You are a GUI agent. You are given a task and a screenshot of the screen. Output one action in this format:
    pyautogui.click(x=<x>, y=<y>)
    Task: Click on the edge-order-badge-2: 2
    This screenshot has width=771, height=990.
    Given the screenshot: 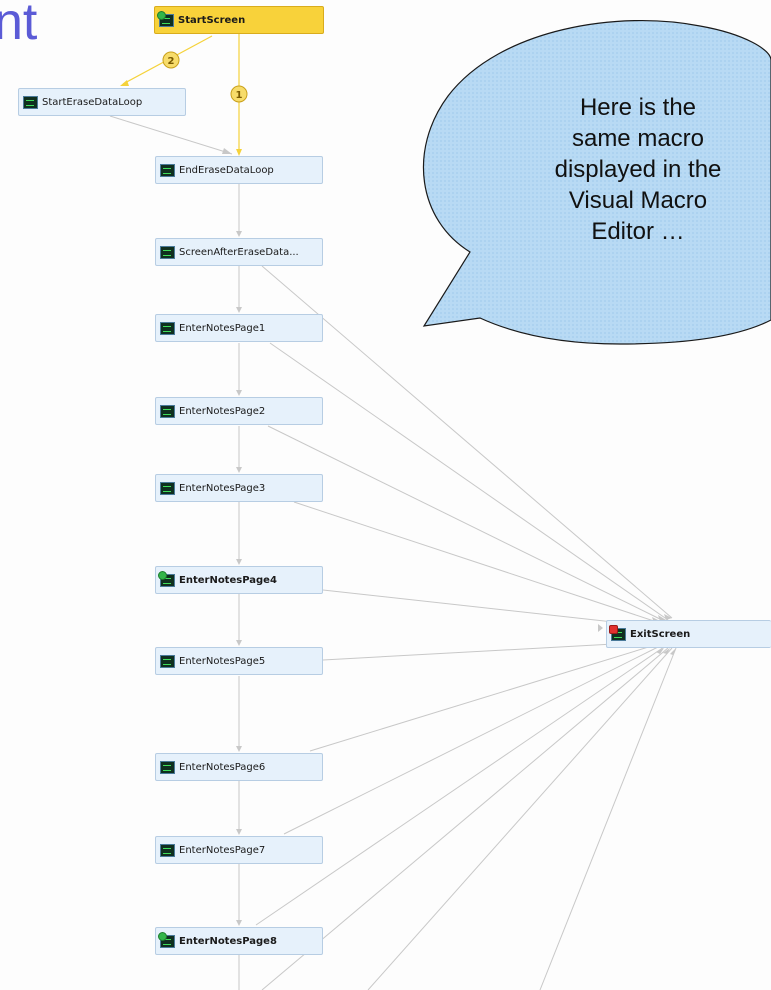 What is the action you would take?
    pyautogui.click(x=171, y=60)
    